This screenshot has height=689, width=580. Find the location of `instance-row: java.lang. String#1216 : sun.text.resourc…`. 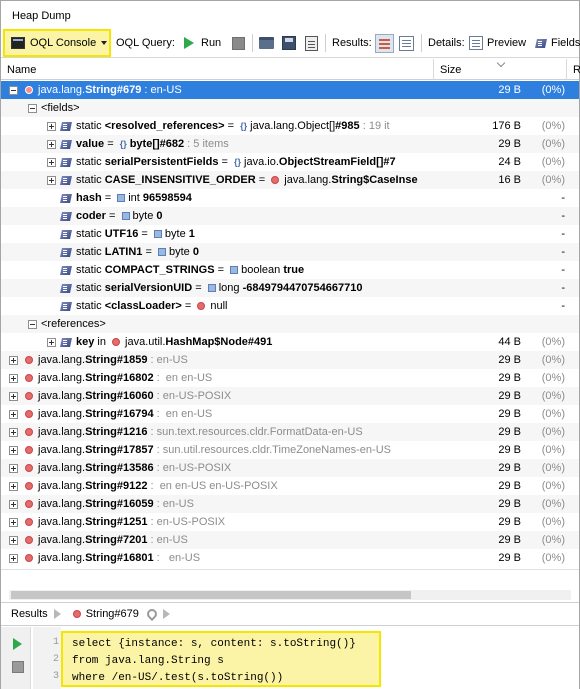

instance-row: java.lang. String#1216 : sun.text.resourc… is located at coordinates (290, 432).